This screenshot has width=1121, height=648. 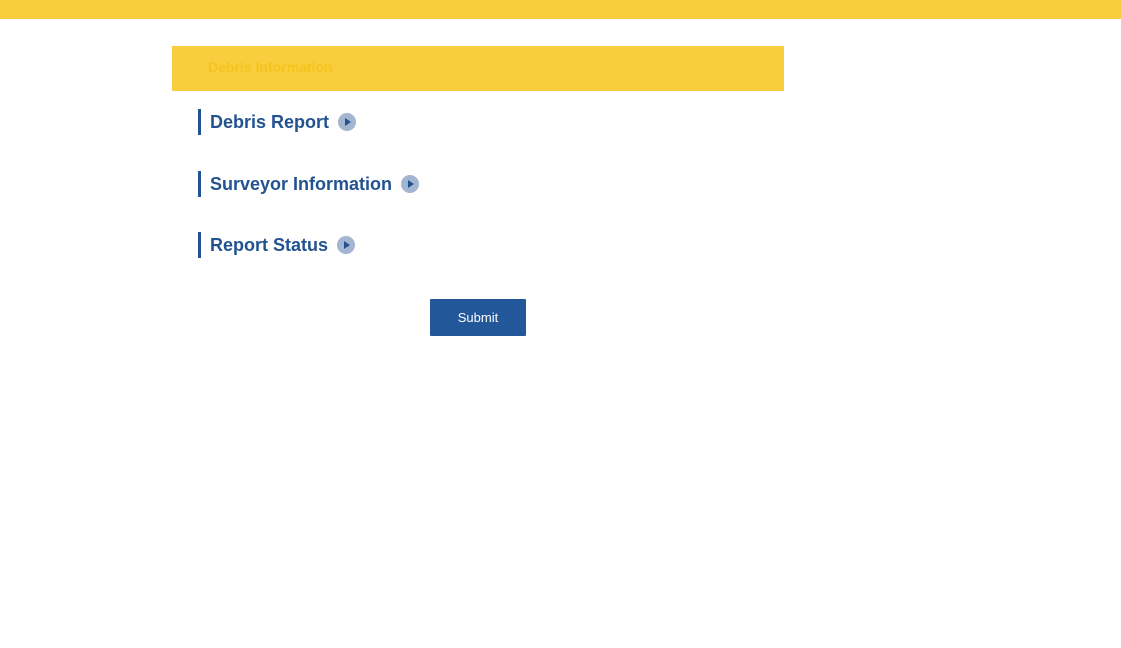 I want to click on section-label: Report Status, so click(x=269, y=244).